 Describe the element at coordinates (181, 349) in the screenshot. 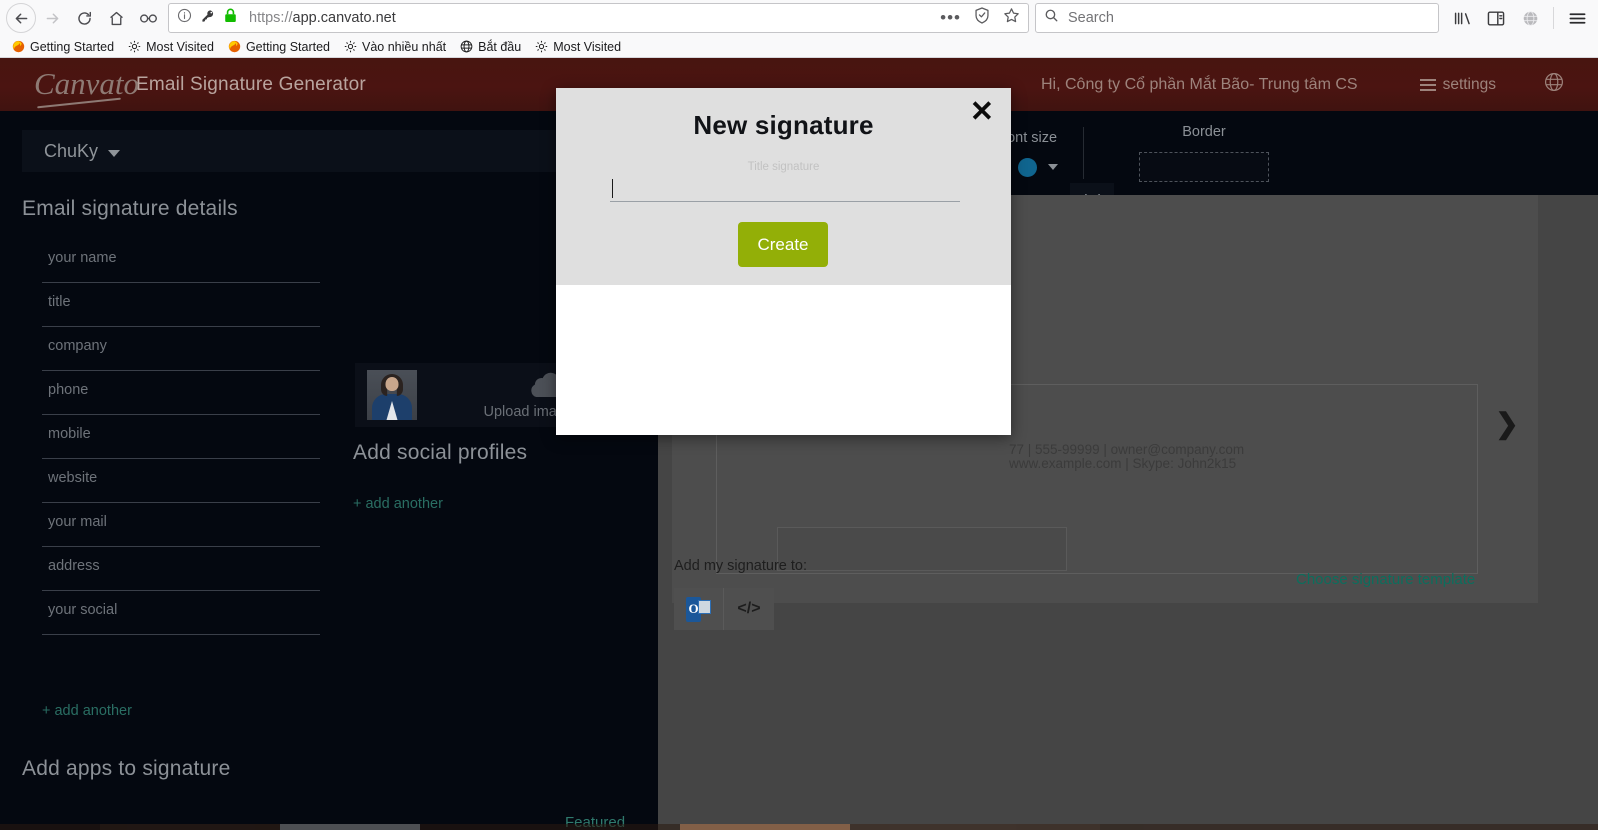

I see `field-company: company` at that location.